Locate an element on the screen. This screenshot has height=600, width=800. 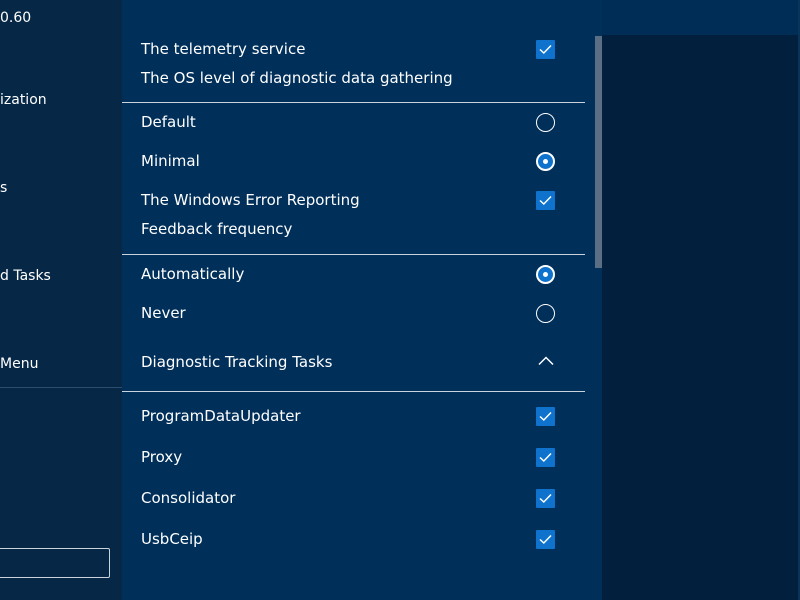
task-programdataupdater-checkbox is located at coordinates (545, 416).